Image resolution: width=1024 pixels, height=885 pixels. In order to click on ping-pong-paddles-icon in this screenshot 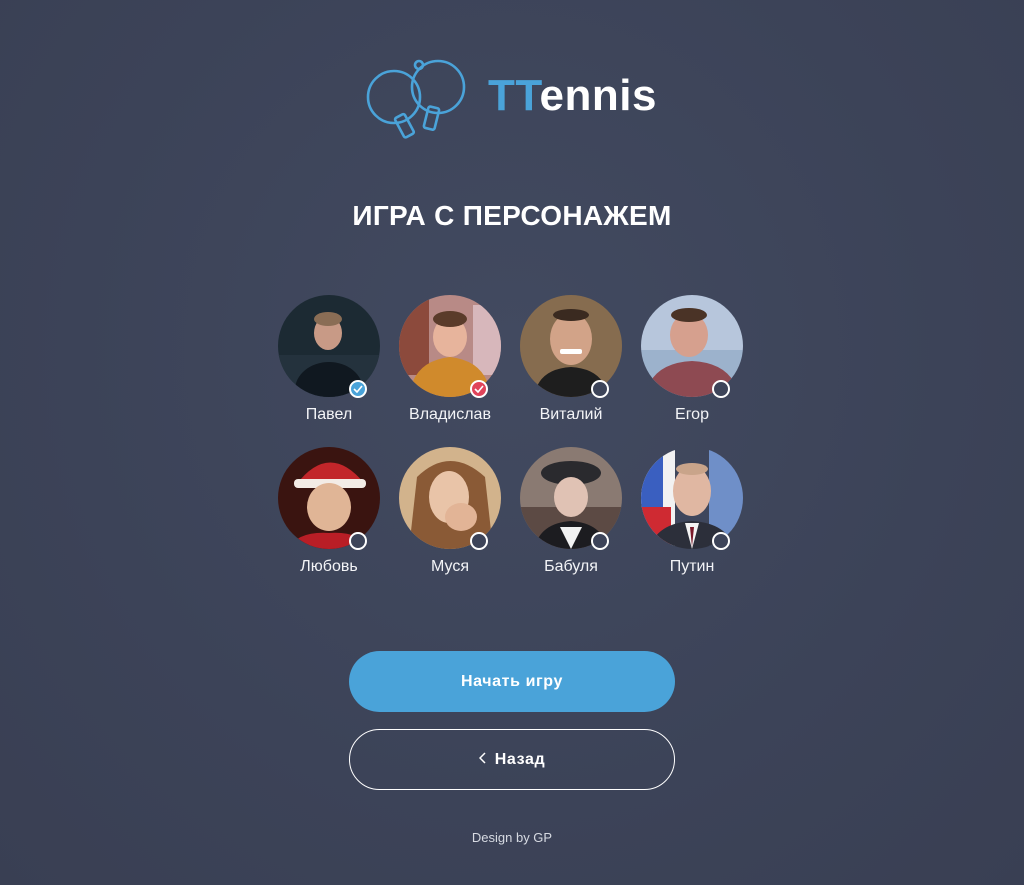, I will do `click(416, 99)`.